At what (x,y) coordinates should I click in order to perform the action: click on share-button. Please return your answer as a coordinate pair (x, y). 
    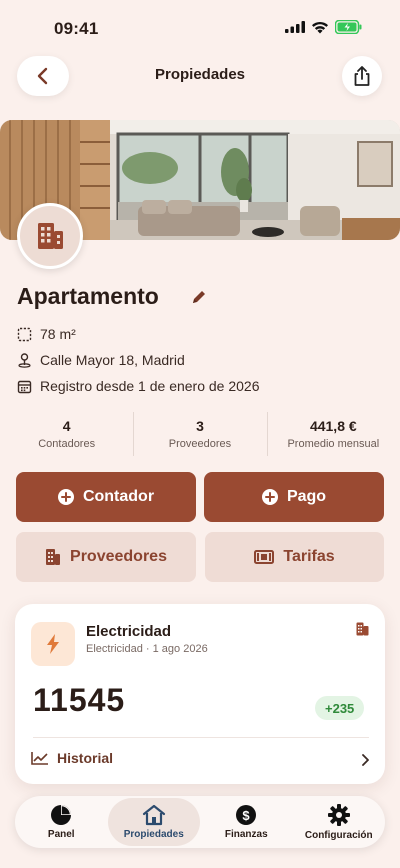
    Looking at the image, I should click on (362, 76).